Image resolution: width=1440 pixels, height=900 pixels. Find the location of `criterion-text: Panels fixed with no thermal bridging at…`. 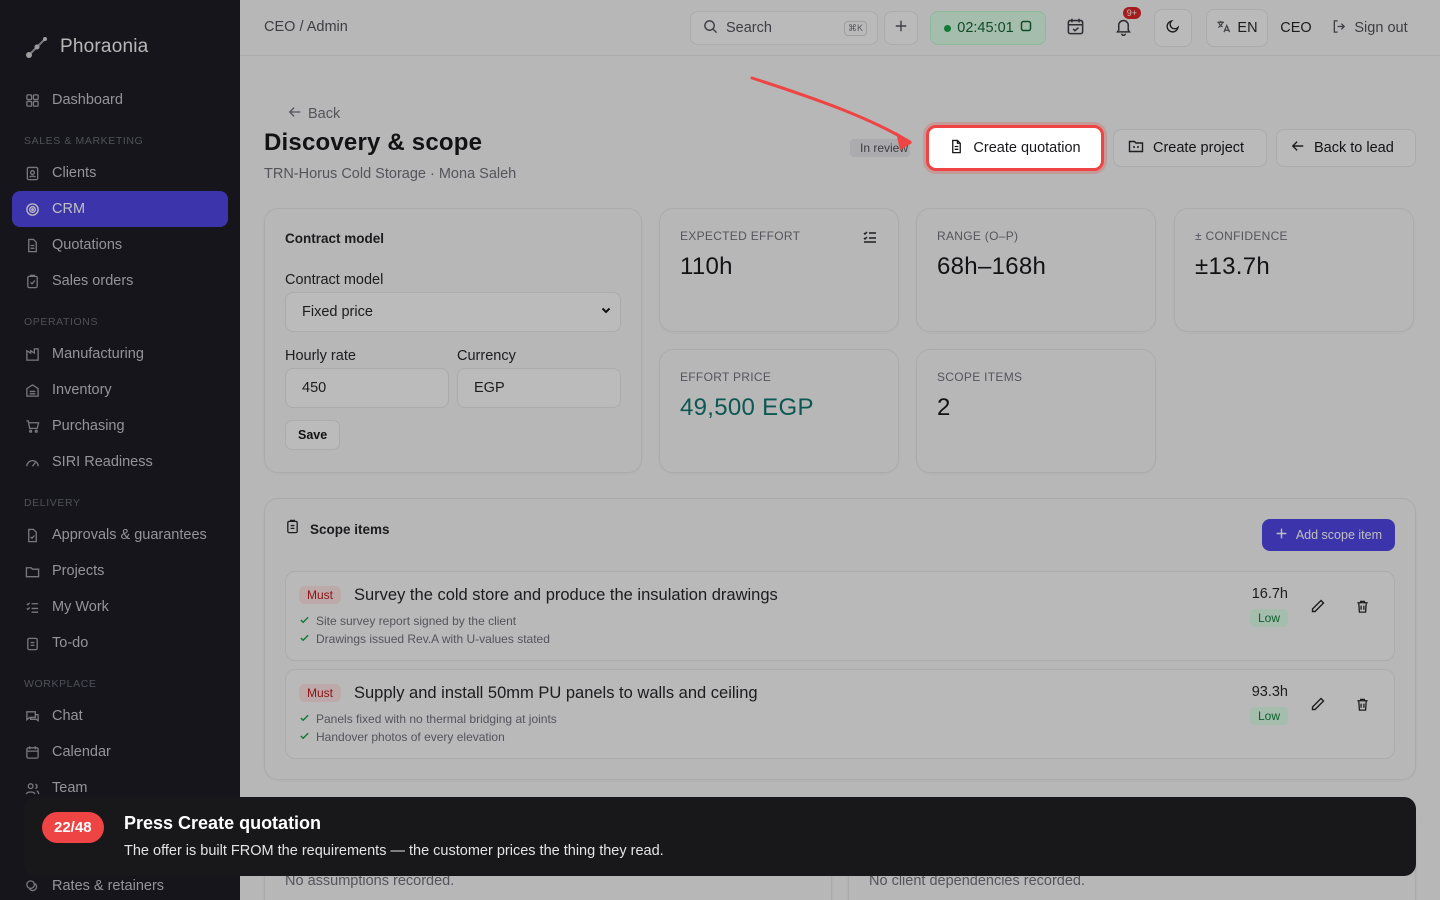

criterion-text: Panels fixed with no thermal bridging at… is located at coordinates (436, 719).